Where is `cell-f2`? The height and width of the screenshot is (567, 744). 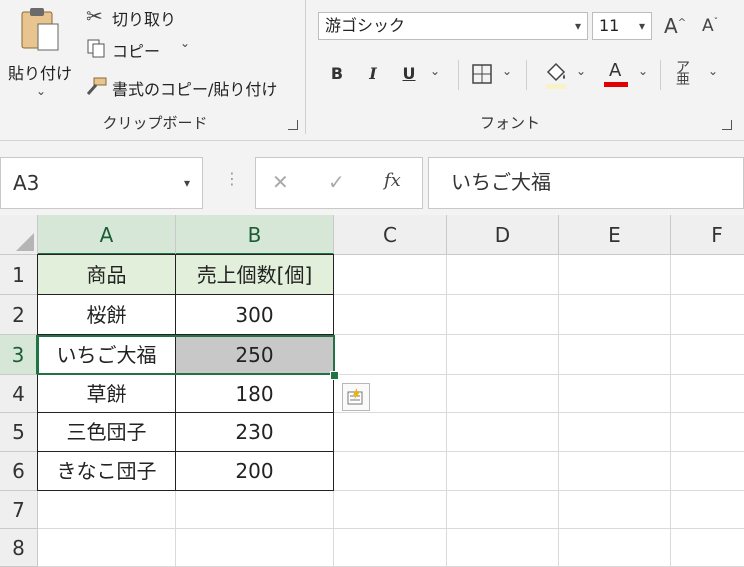
cell-f2 is located at coordinates (707, 315).